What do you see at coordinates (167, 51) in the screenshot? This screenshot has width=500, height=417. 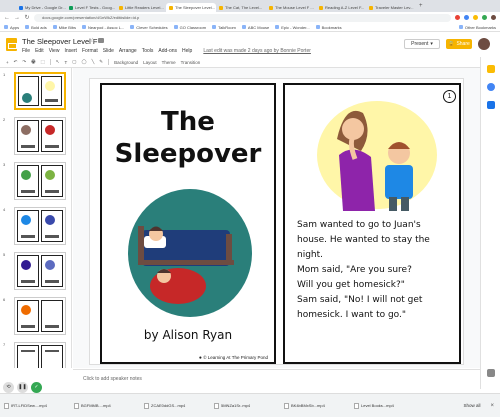 I see `menu-addons: Add-ons` at bounding box center [167, 51].